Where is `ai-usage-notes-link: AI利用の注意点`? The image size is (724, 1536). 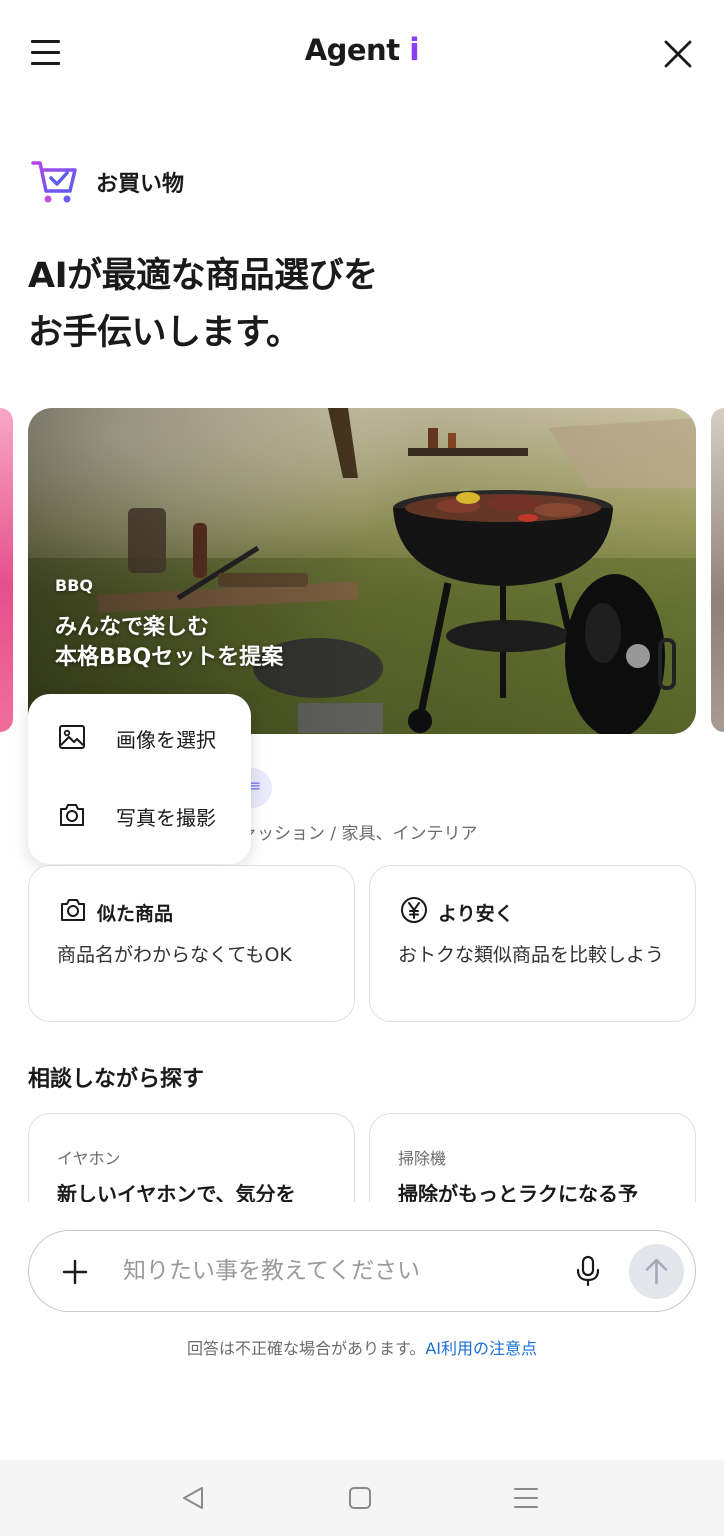
ai-usage-notes-link: AI利用の注意点 is located at coordinates (481, 1348).